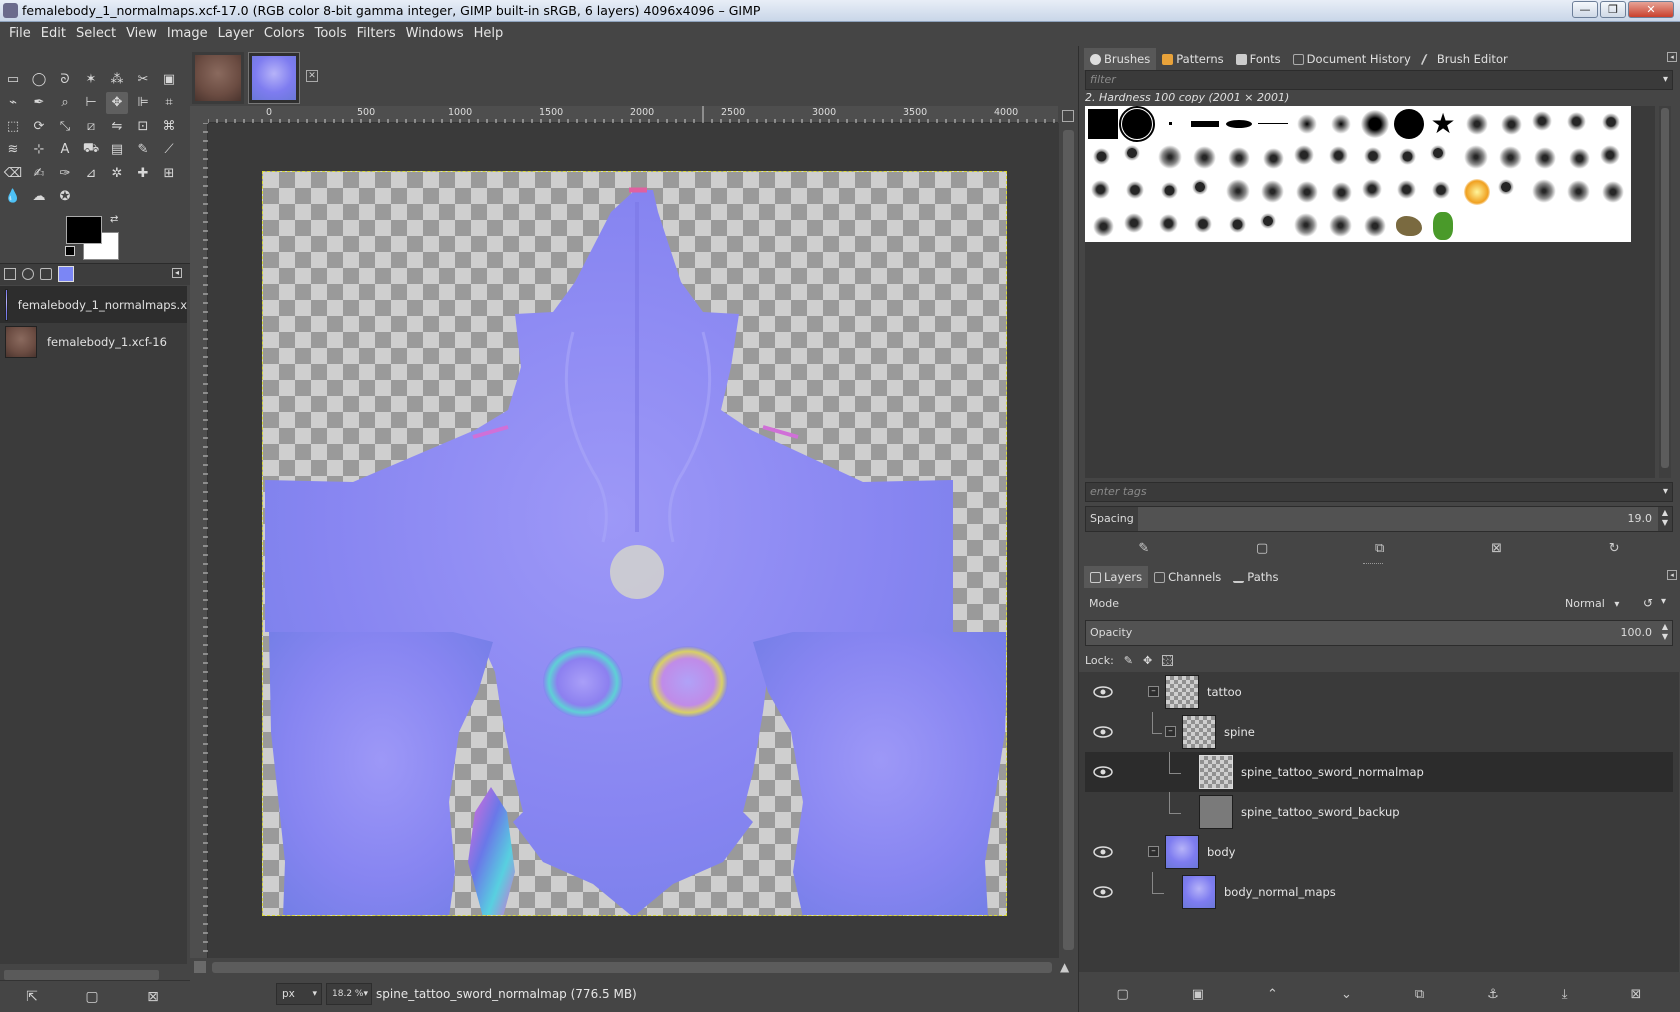 The height and width of the screenshot is (1012, 1680). I want to click on close-window-button: ✕, so click(1651, 9).